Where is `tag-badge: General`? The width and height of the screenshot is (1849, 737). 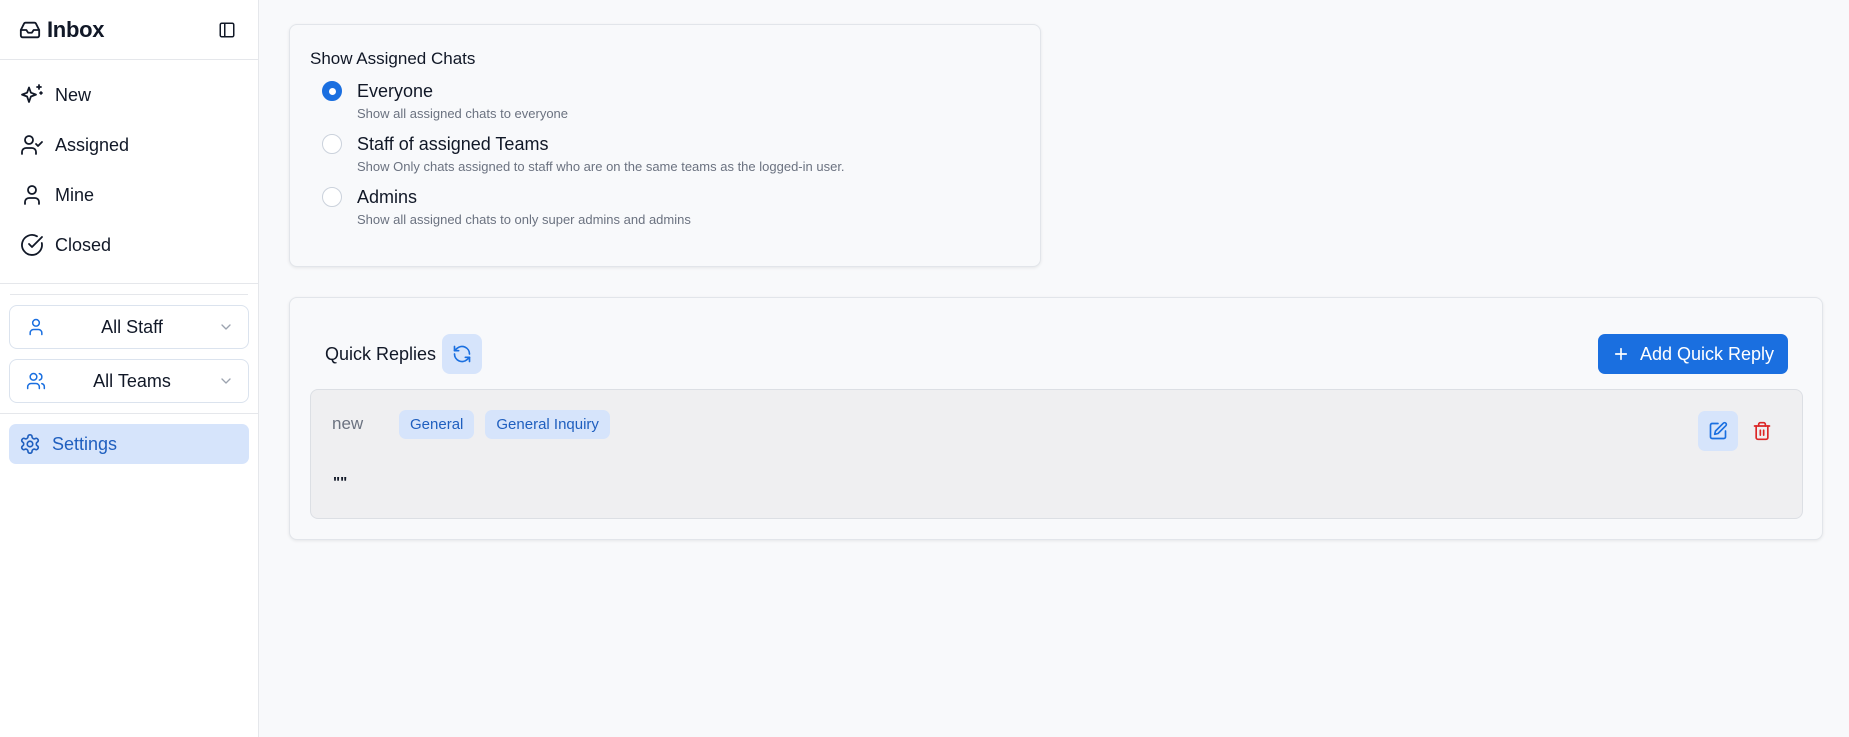 tag-badge: General is located at coordinates (437, 424).